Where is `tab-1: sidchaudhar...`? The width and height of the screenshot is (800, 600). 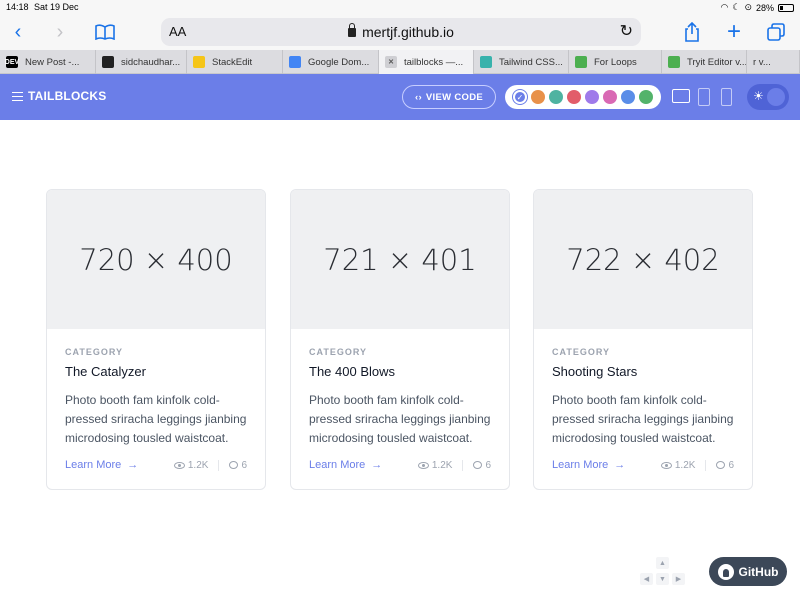
tab-1: sidchaudhar... is located at coordinates (141, 62).